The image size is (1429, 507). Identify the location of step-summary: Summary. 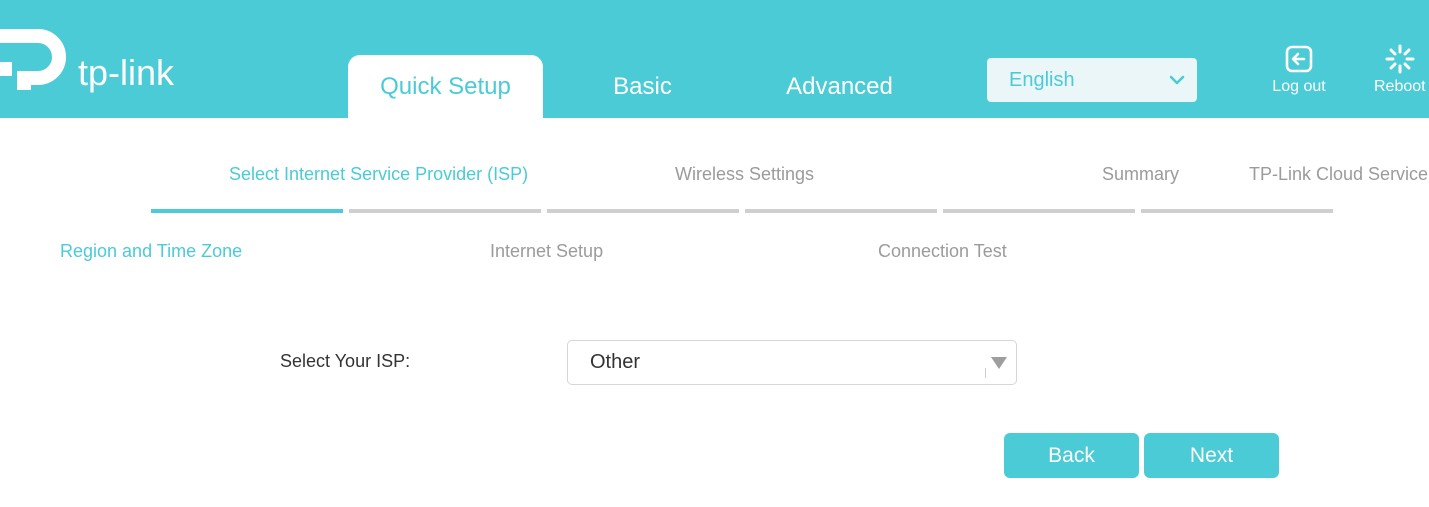
(1141, 174).